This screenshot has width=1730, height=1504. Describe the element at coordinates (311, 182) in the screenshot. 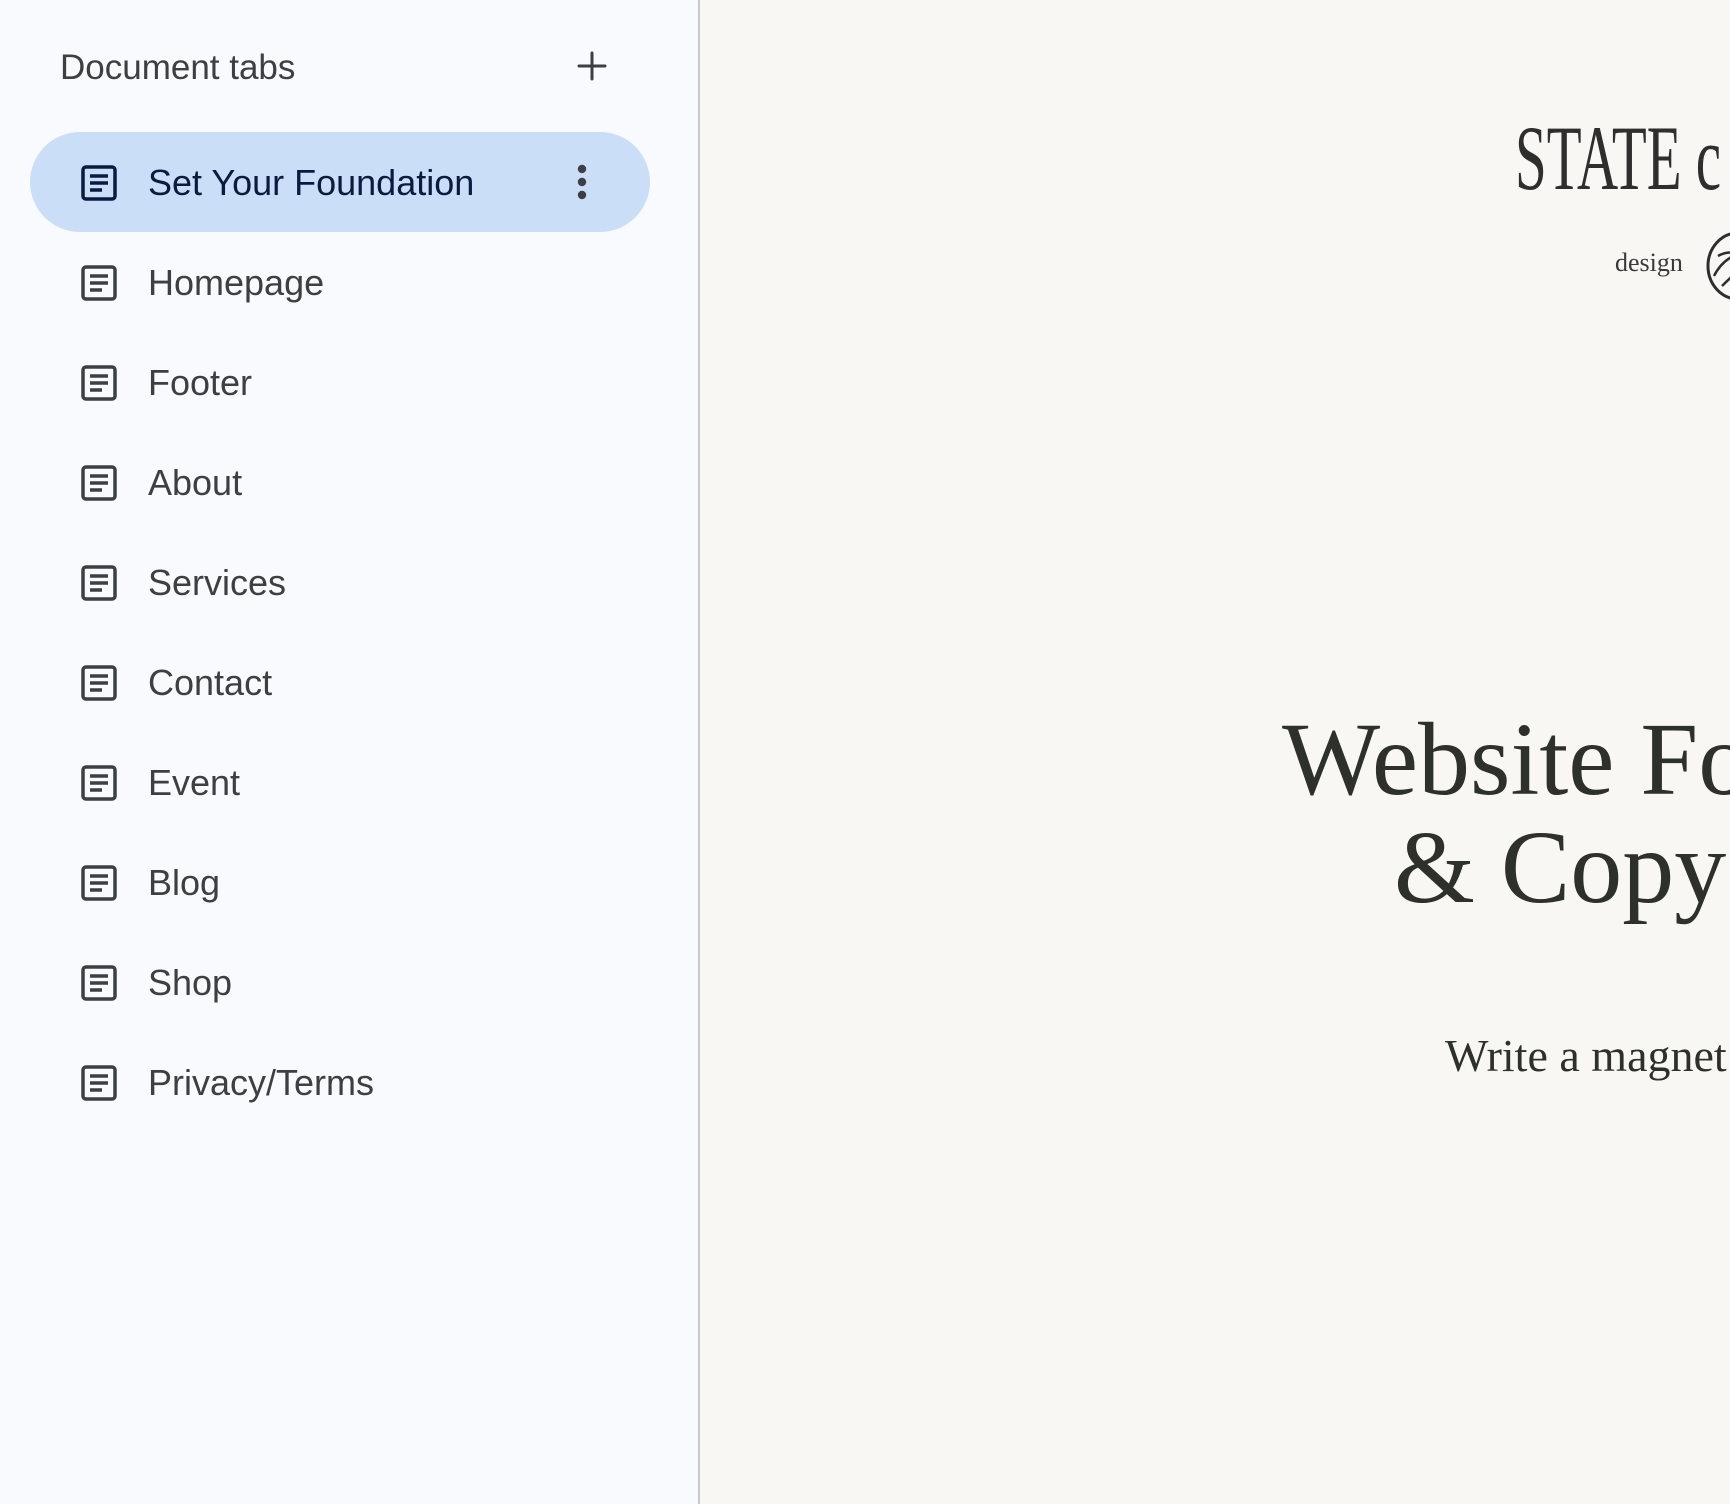

I see `tab-label: Set Your Foundation` at that location.